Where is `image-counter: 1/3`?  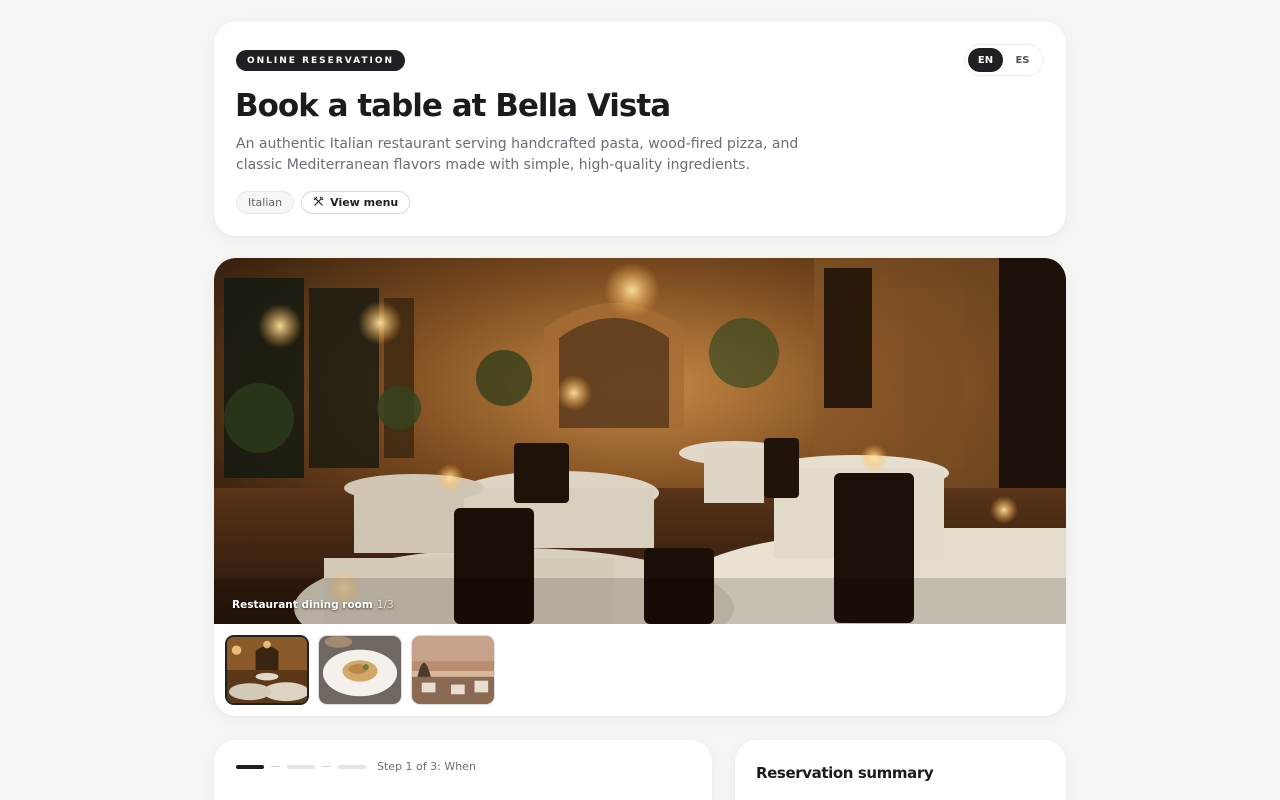 image-counter: 1/3 is located at coordinates (385, 605).